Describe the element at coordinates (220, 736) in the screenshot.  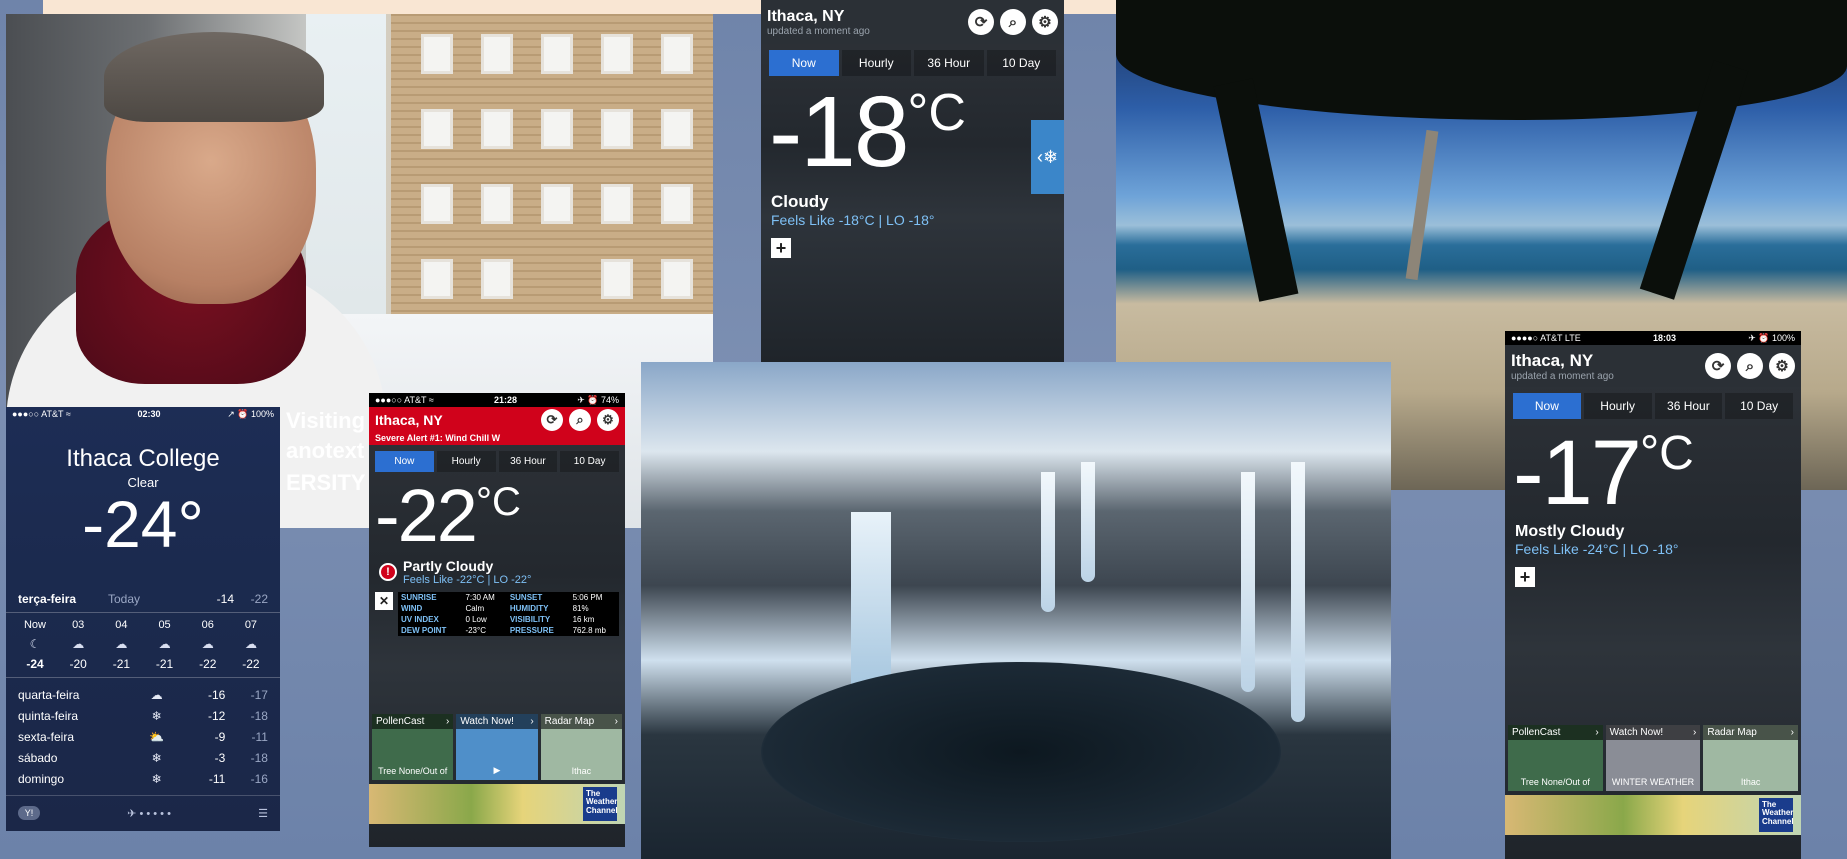
I see `day-hi: -9` at that location.